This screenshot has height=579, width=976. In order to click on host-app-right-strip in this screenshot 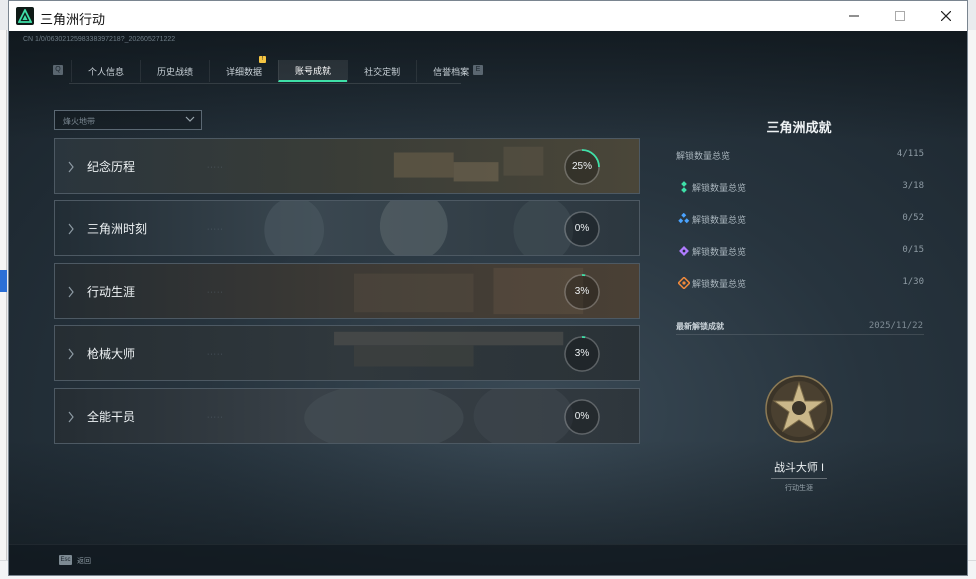, I will do `click(972, 295)`.